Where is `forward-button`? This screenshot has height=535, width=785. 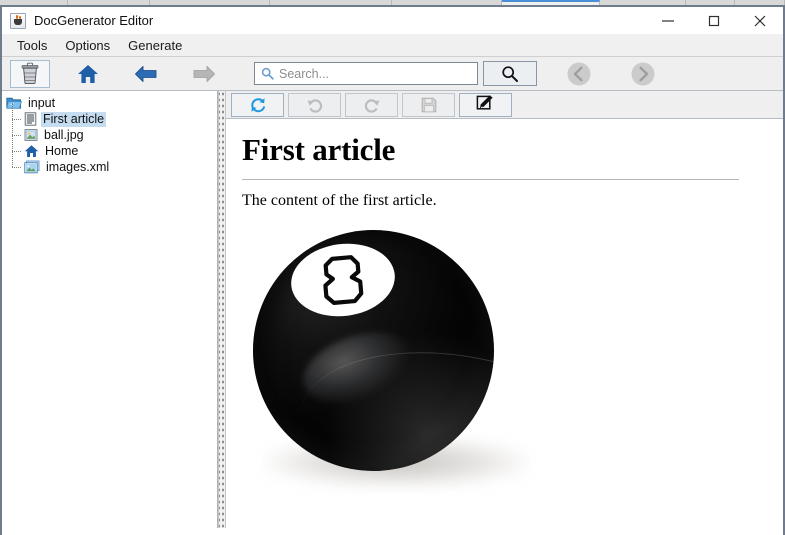
forward-button is located at coordinates (204, 74).